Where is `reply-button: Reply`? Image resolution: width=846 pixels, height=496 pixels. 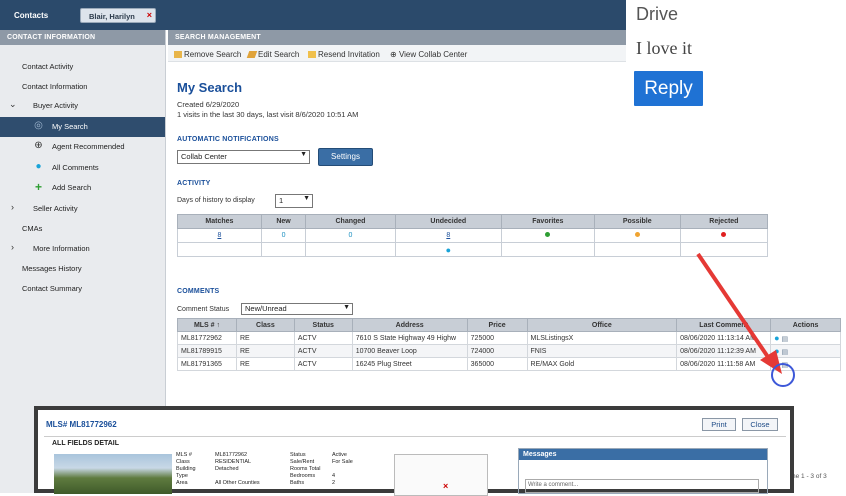
reply-button: Reply is located at coordinates (668, 88).